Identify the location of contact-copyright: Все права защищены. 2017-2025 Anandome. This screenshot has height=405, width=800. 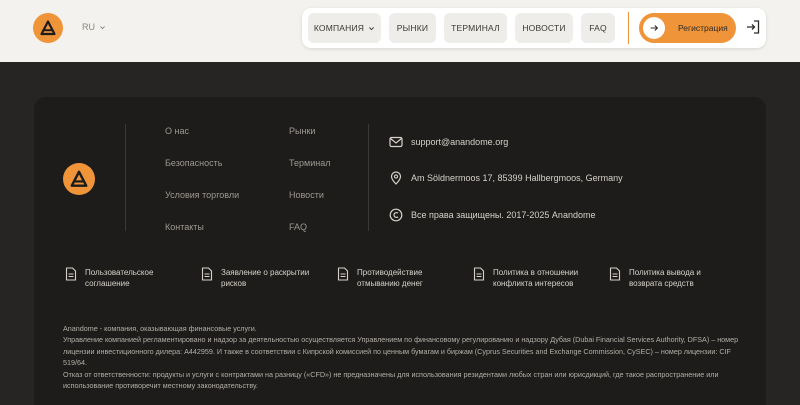
(492, 215).